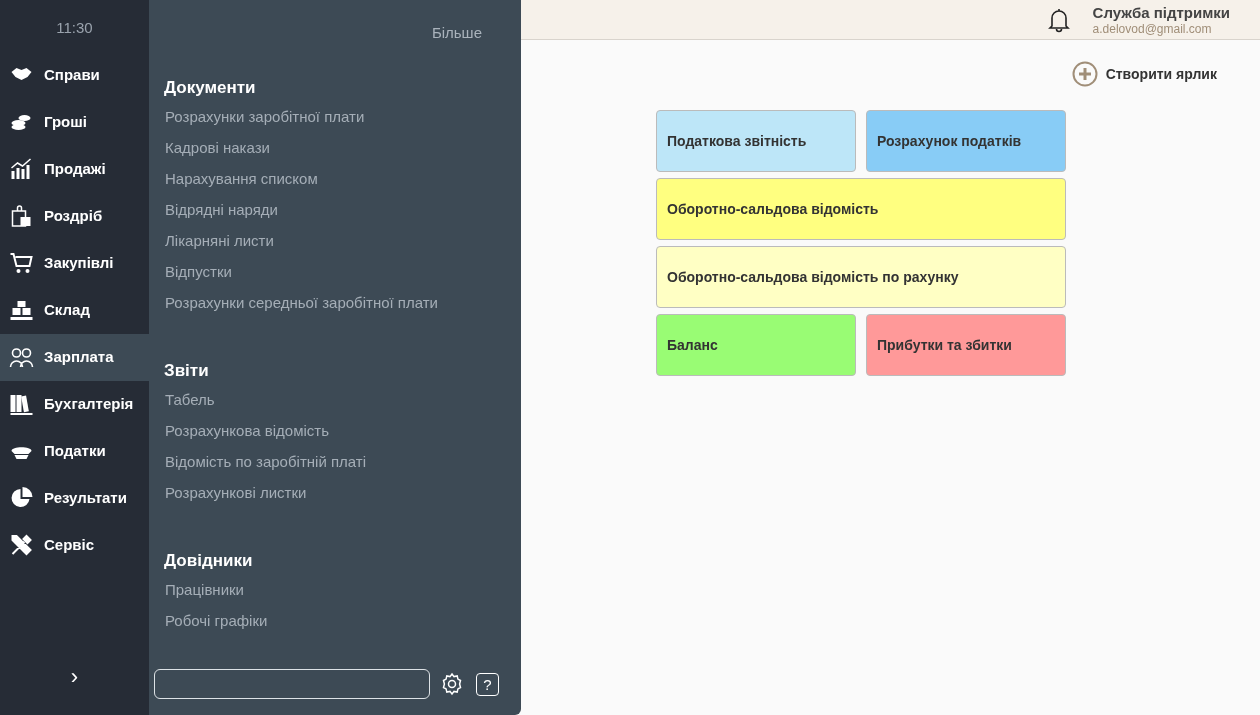  Describe the element at coordinates (217, 147) in the screenshot. I see `menu-link: Кадрові накази` at that location.